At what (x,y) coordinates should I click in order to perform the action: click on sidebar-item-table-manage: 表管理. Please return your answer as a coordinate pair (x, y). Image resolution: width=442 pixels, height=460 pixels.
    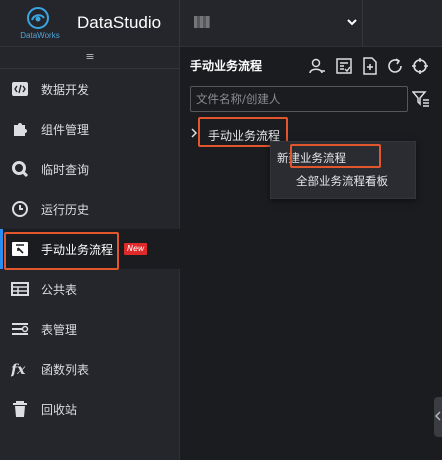
    Looking at the image, I should click on (90, 329).